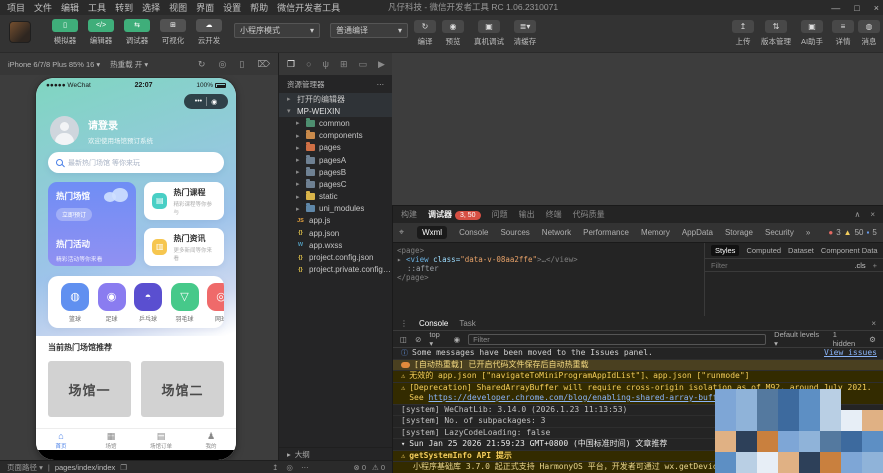 This screenshot has width=883, height=473. What do you see at coordinates (206, 101) in the screenshot?
I see `miniprogram-capsule: ••• ◉` at bounding box center [206, 101].